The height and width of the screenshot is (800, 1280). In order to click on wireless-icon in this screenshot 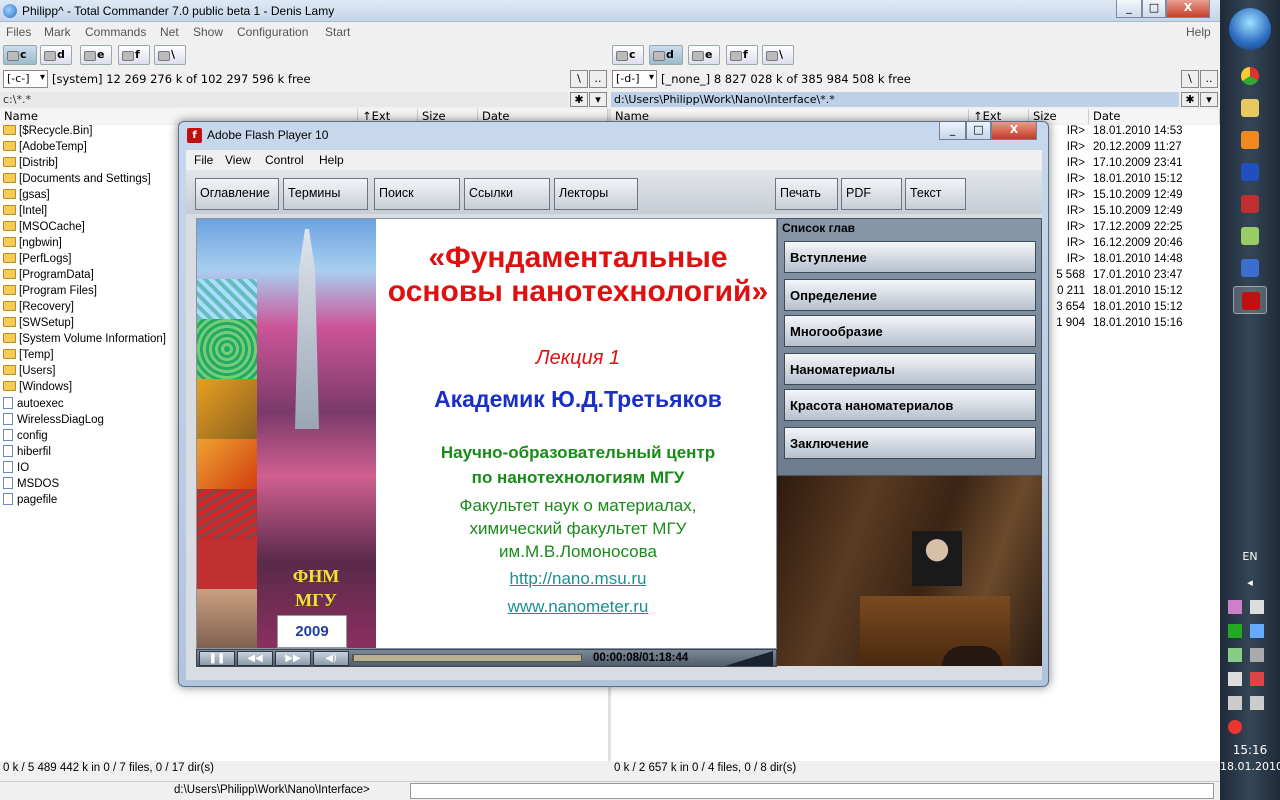, I will do `click(1235, 655)`.